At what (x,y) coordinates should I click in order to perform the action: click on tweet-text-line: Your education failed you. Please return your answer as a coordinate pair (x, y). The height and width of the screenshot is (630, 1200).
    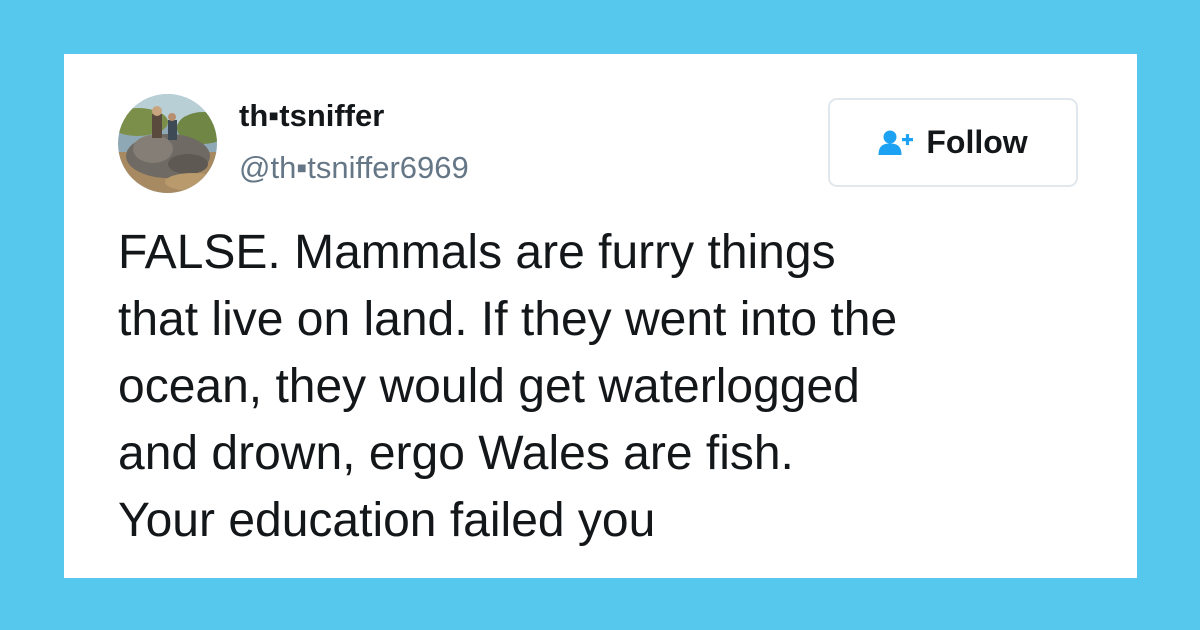
    Looking at the image, I should click on (387, 520).